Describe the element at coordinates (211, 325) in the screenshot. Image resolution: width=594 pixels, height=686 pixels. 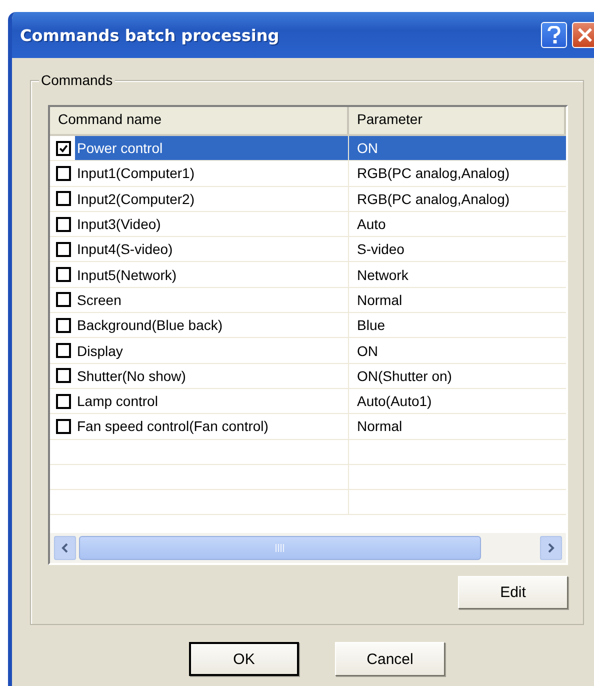
I see `command-name: Background(Blue back)` at that location.